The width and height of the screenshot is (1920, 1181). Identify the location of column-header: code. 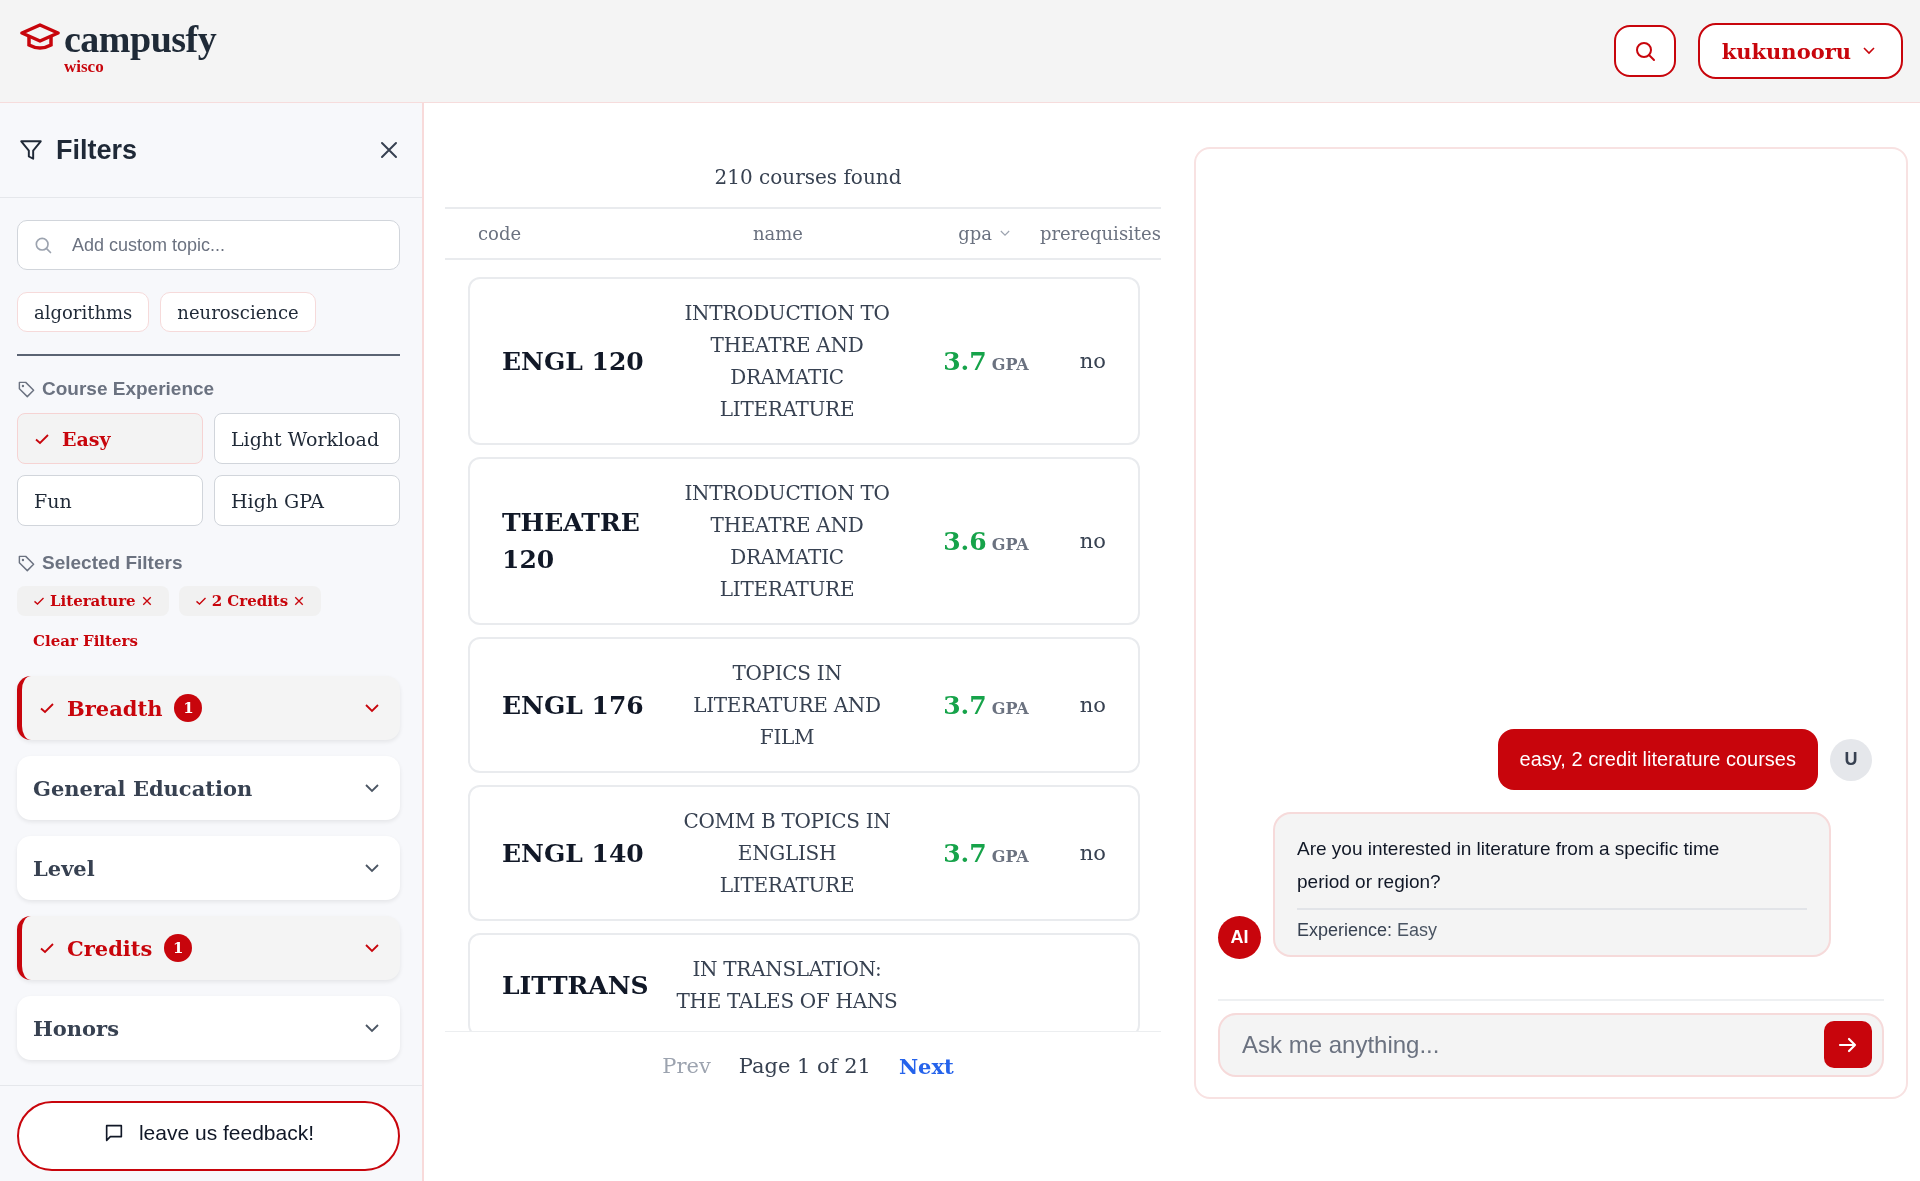
(553, 233).